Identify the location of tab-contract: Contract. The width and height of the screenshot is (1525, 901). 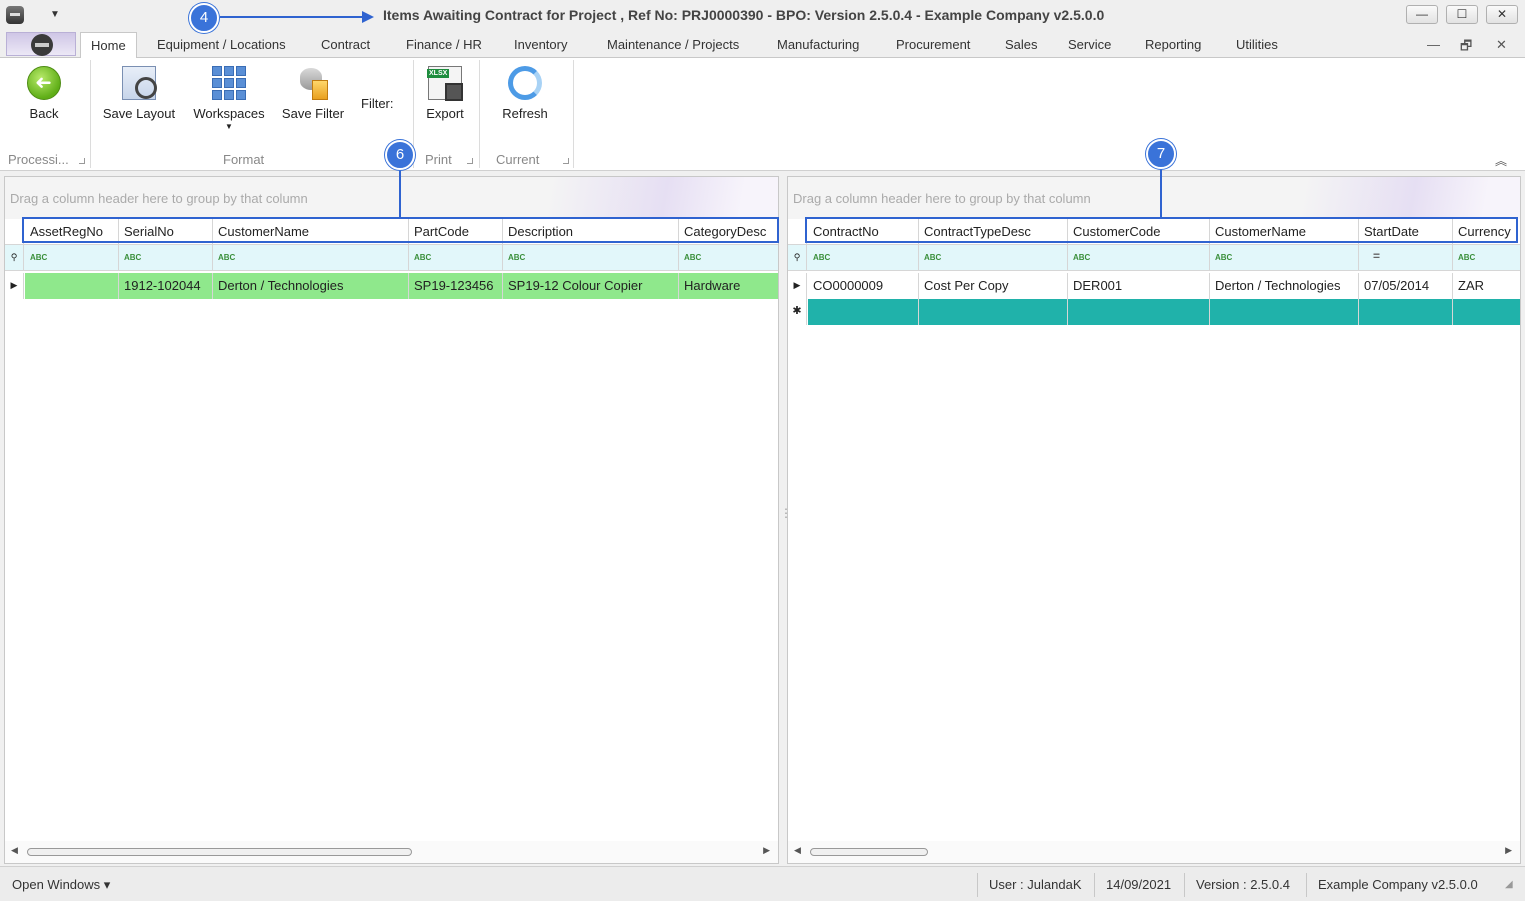
(345, 44).